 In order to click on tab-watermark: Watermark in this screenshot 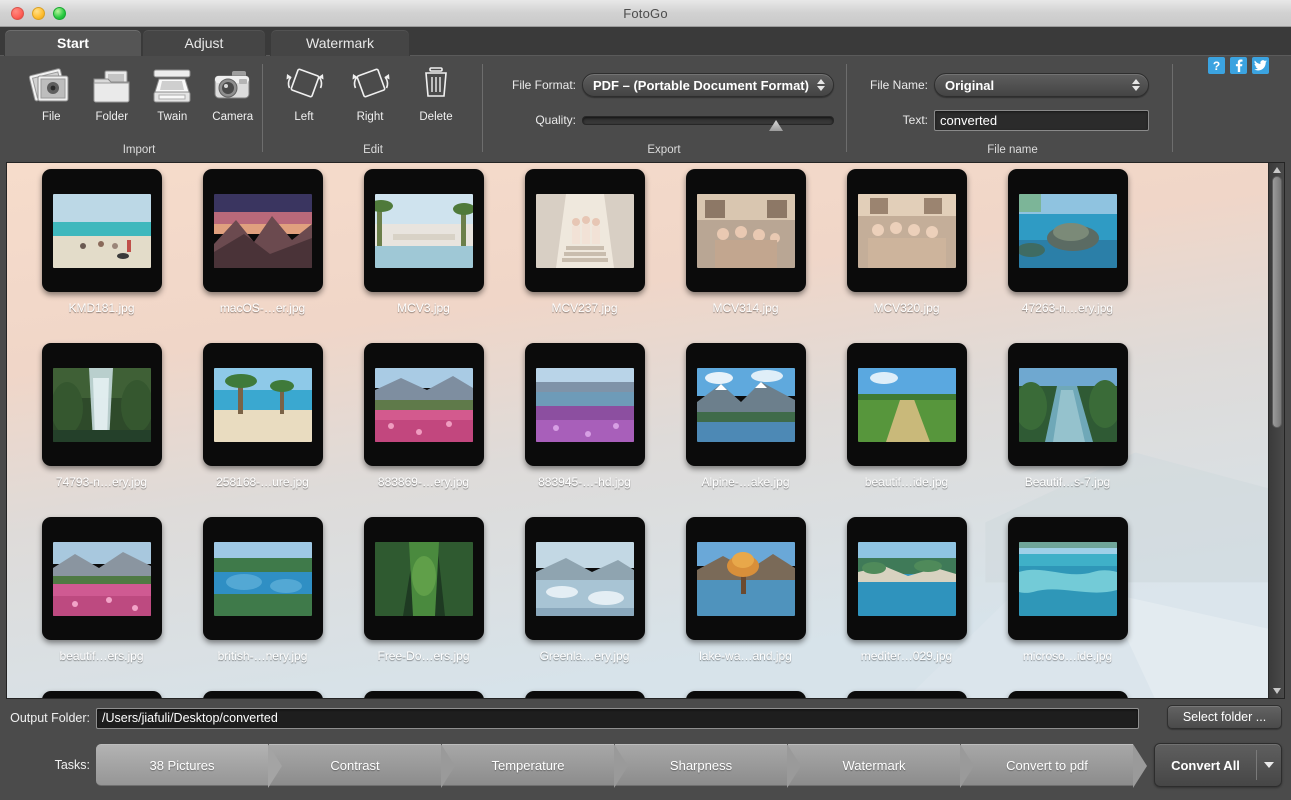, I will do `click(340, 42)`.